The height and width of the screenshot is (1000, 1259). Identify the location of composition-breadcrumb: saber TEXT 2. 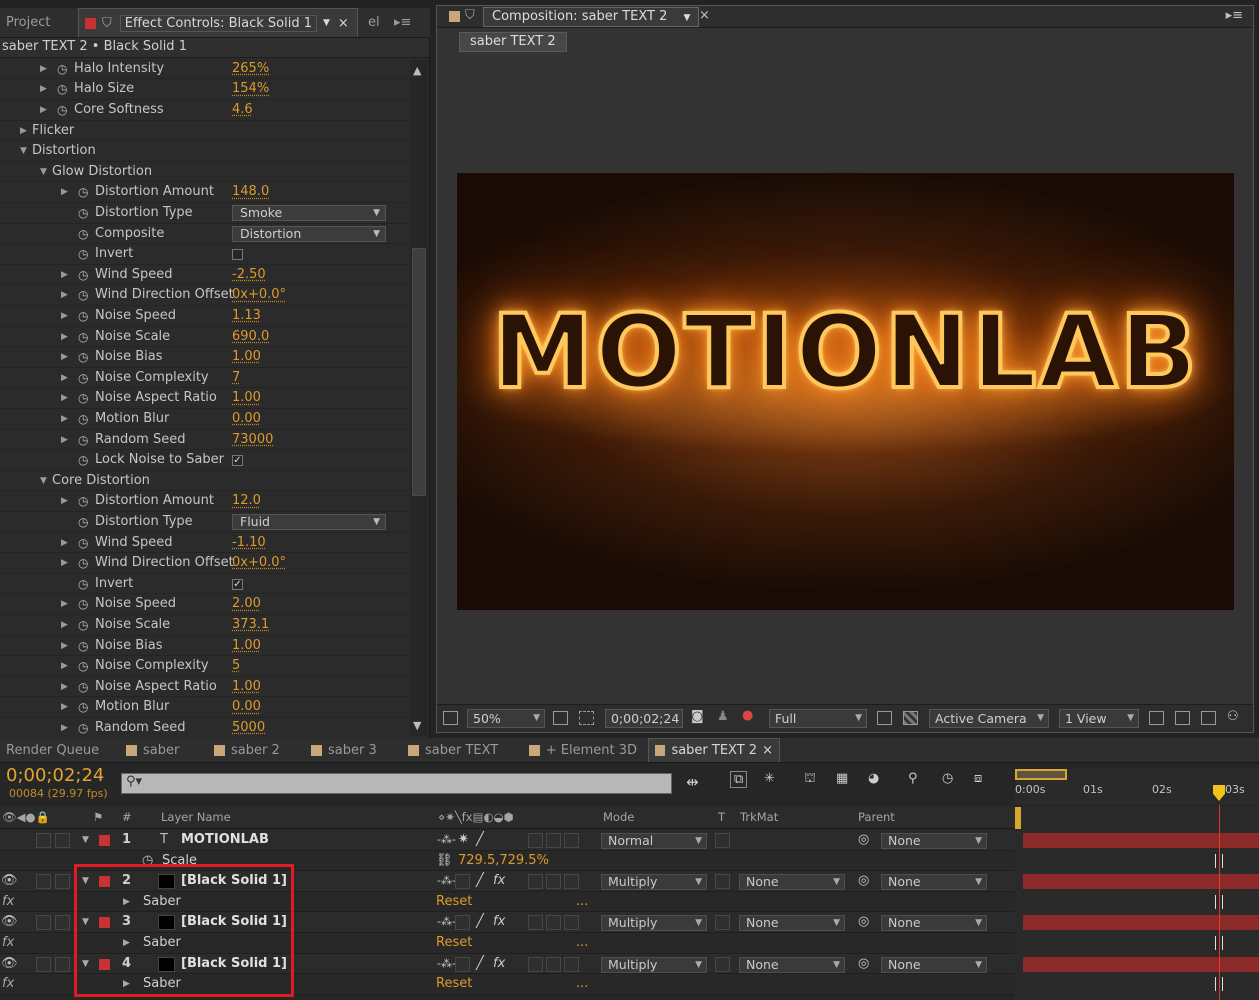
(513, 42).